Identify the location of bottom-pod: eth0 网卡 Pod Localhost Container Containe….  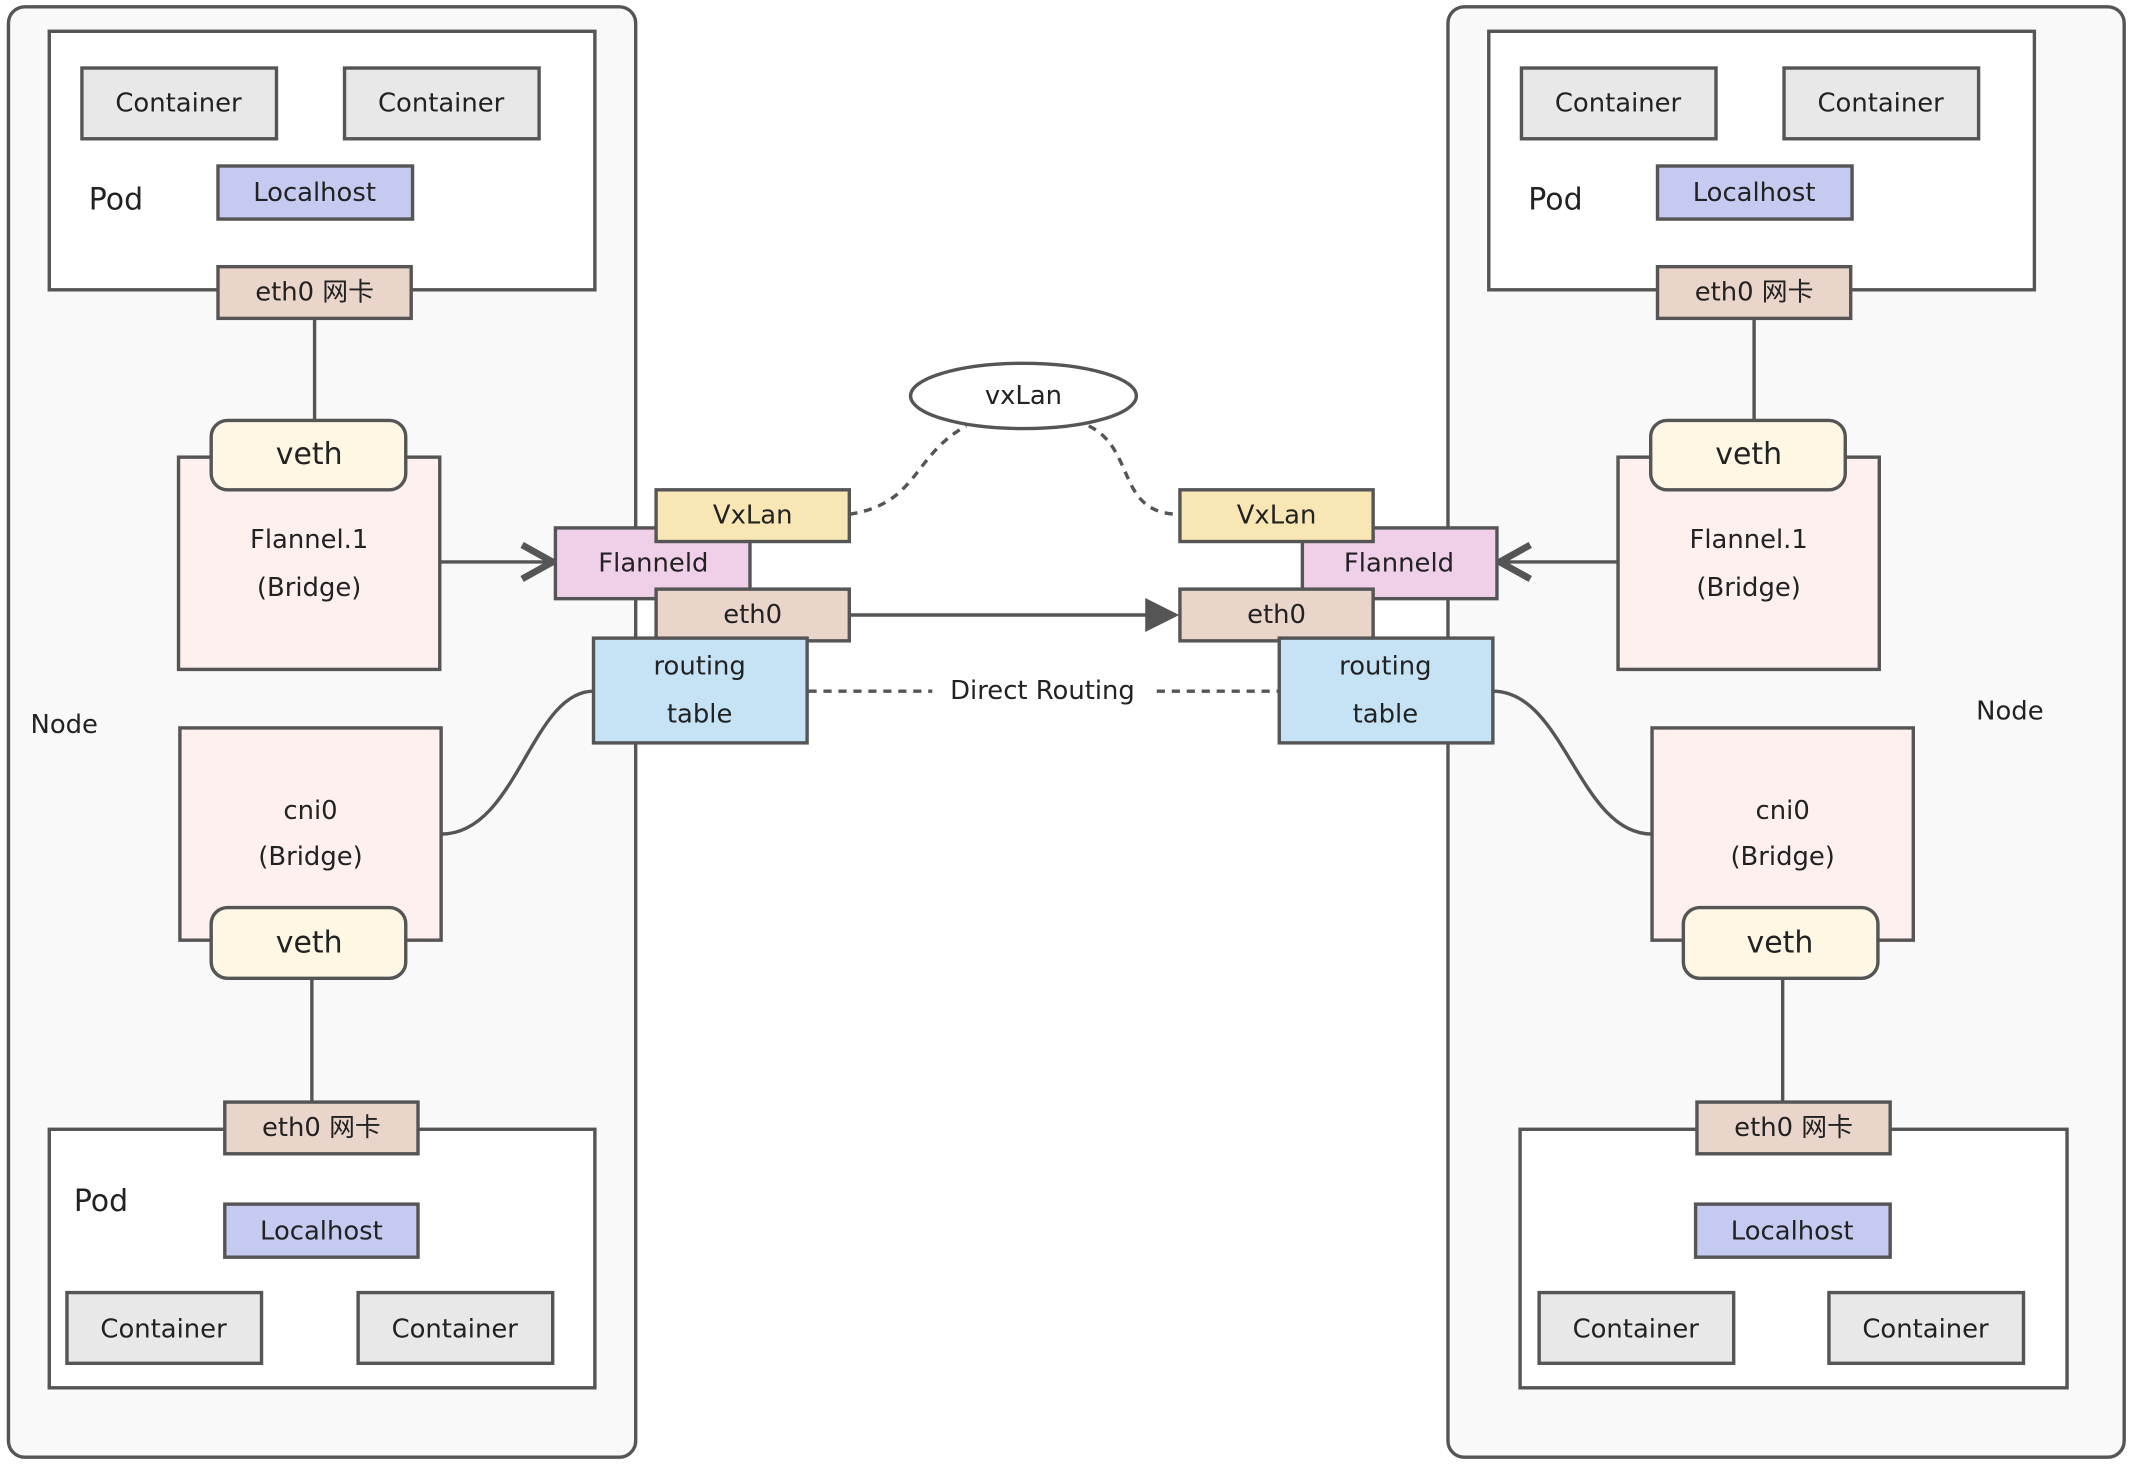
(322, 1245).